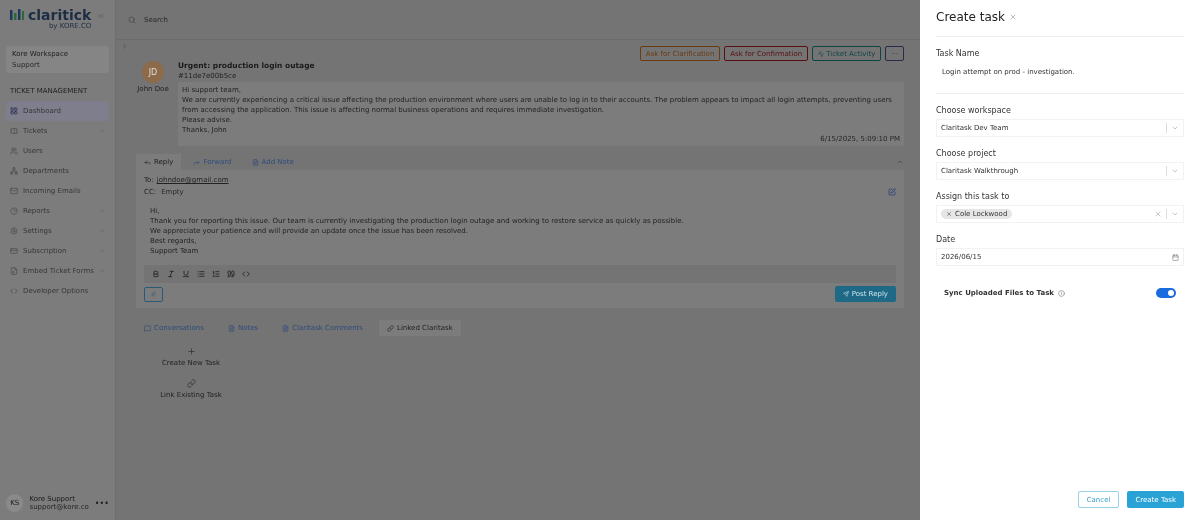 The image size is (1200, 520). I want to click on logo-mark-icon, so click(17, 15).